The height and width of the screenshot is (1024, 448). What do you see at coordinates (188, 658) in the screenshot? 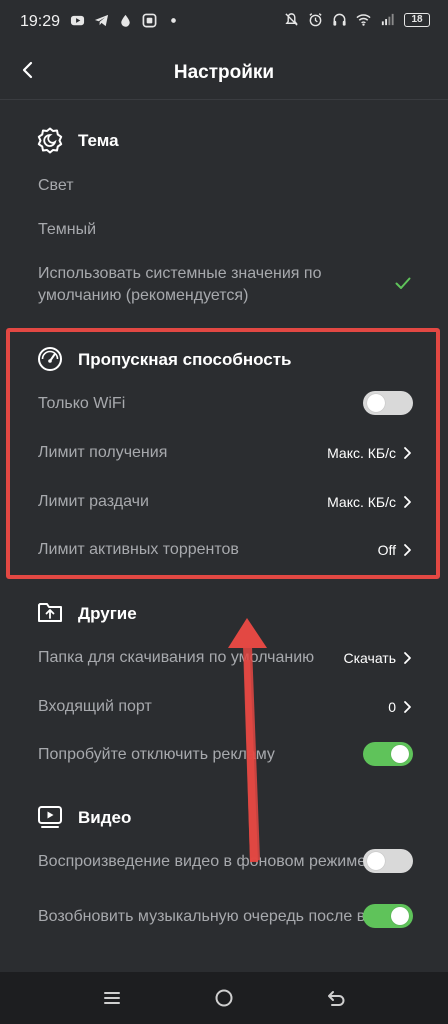
I see `download-folder-label: Папка для скачивания по умолчанию` at bounding box center [188, 658].